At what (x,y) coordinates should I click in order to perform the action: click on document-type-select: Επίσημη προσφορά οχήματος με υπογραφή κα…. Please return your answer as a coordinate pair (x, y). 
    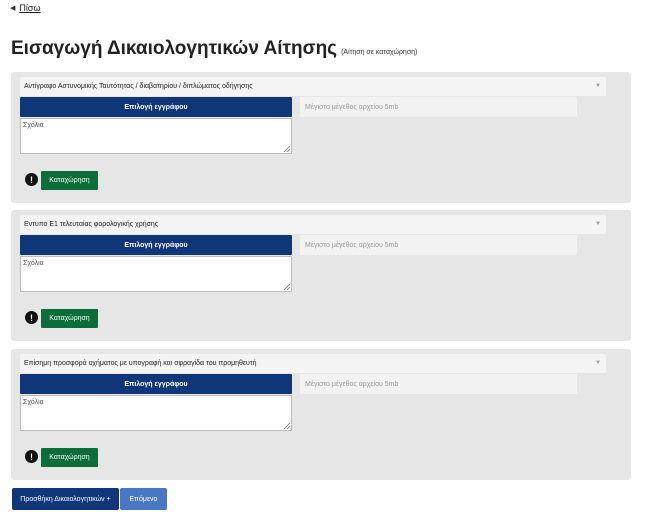
    Looking at the image, I should click on (313, 363).